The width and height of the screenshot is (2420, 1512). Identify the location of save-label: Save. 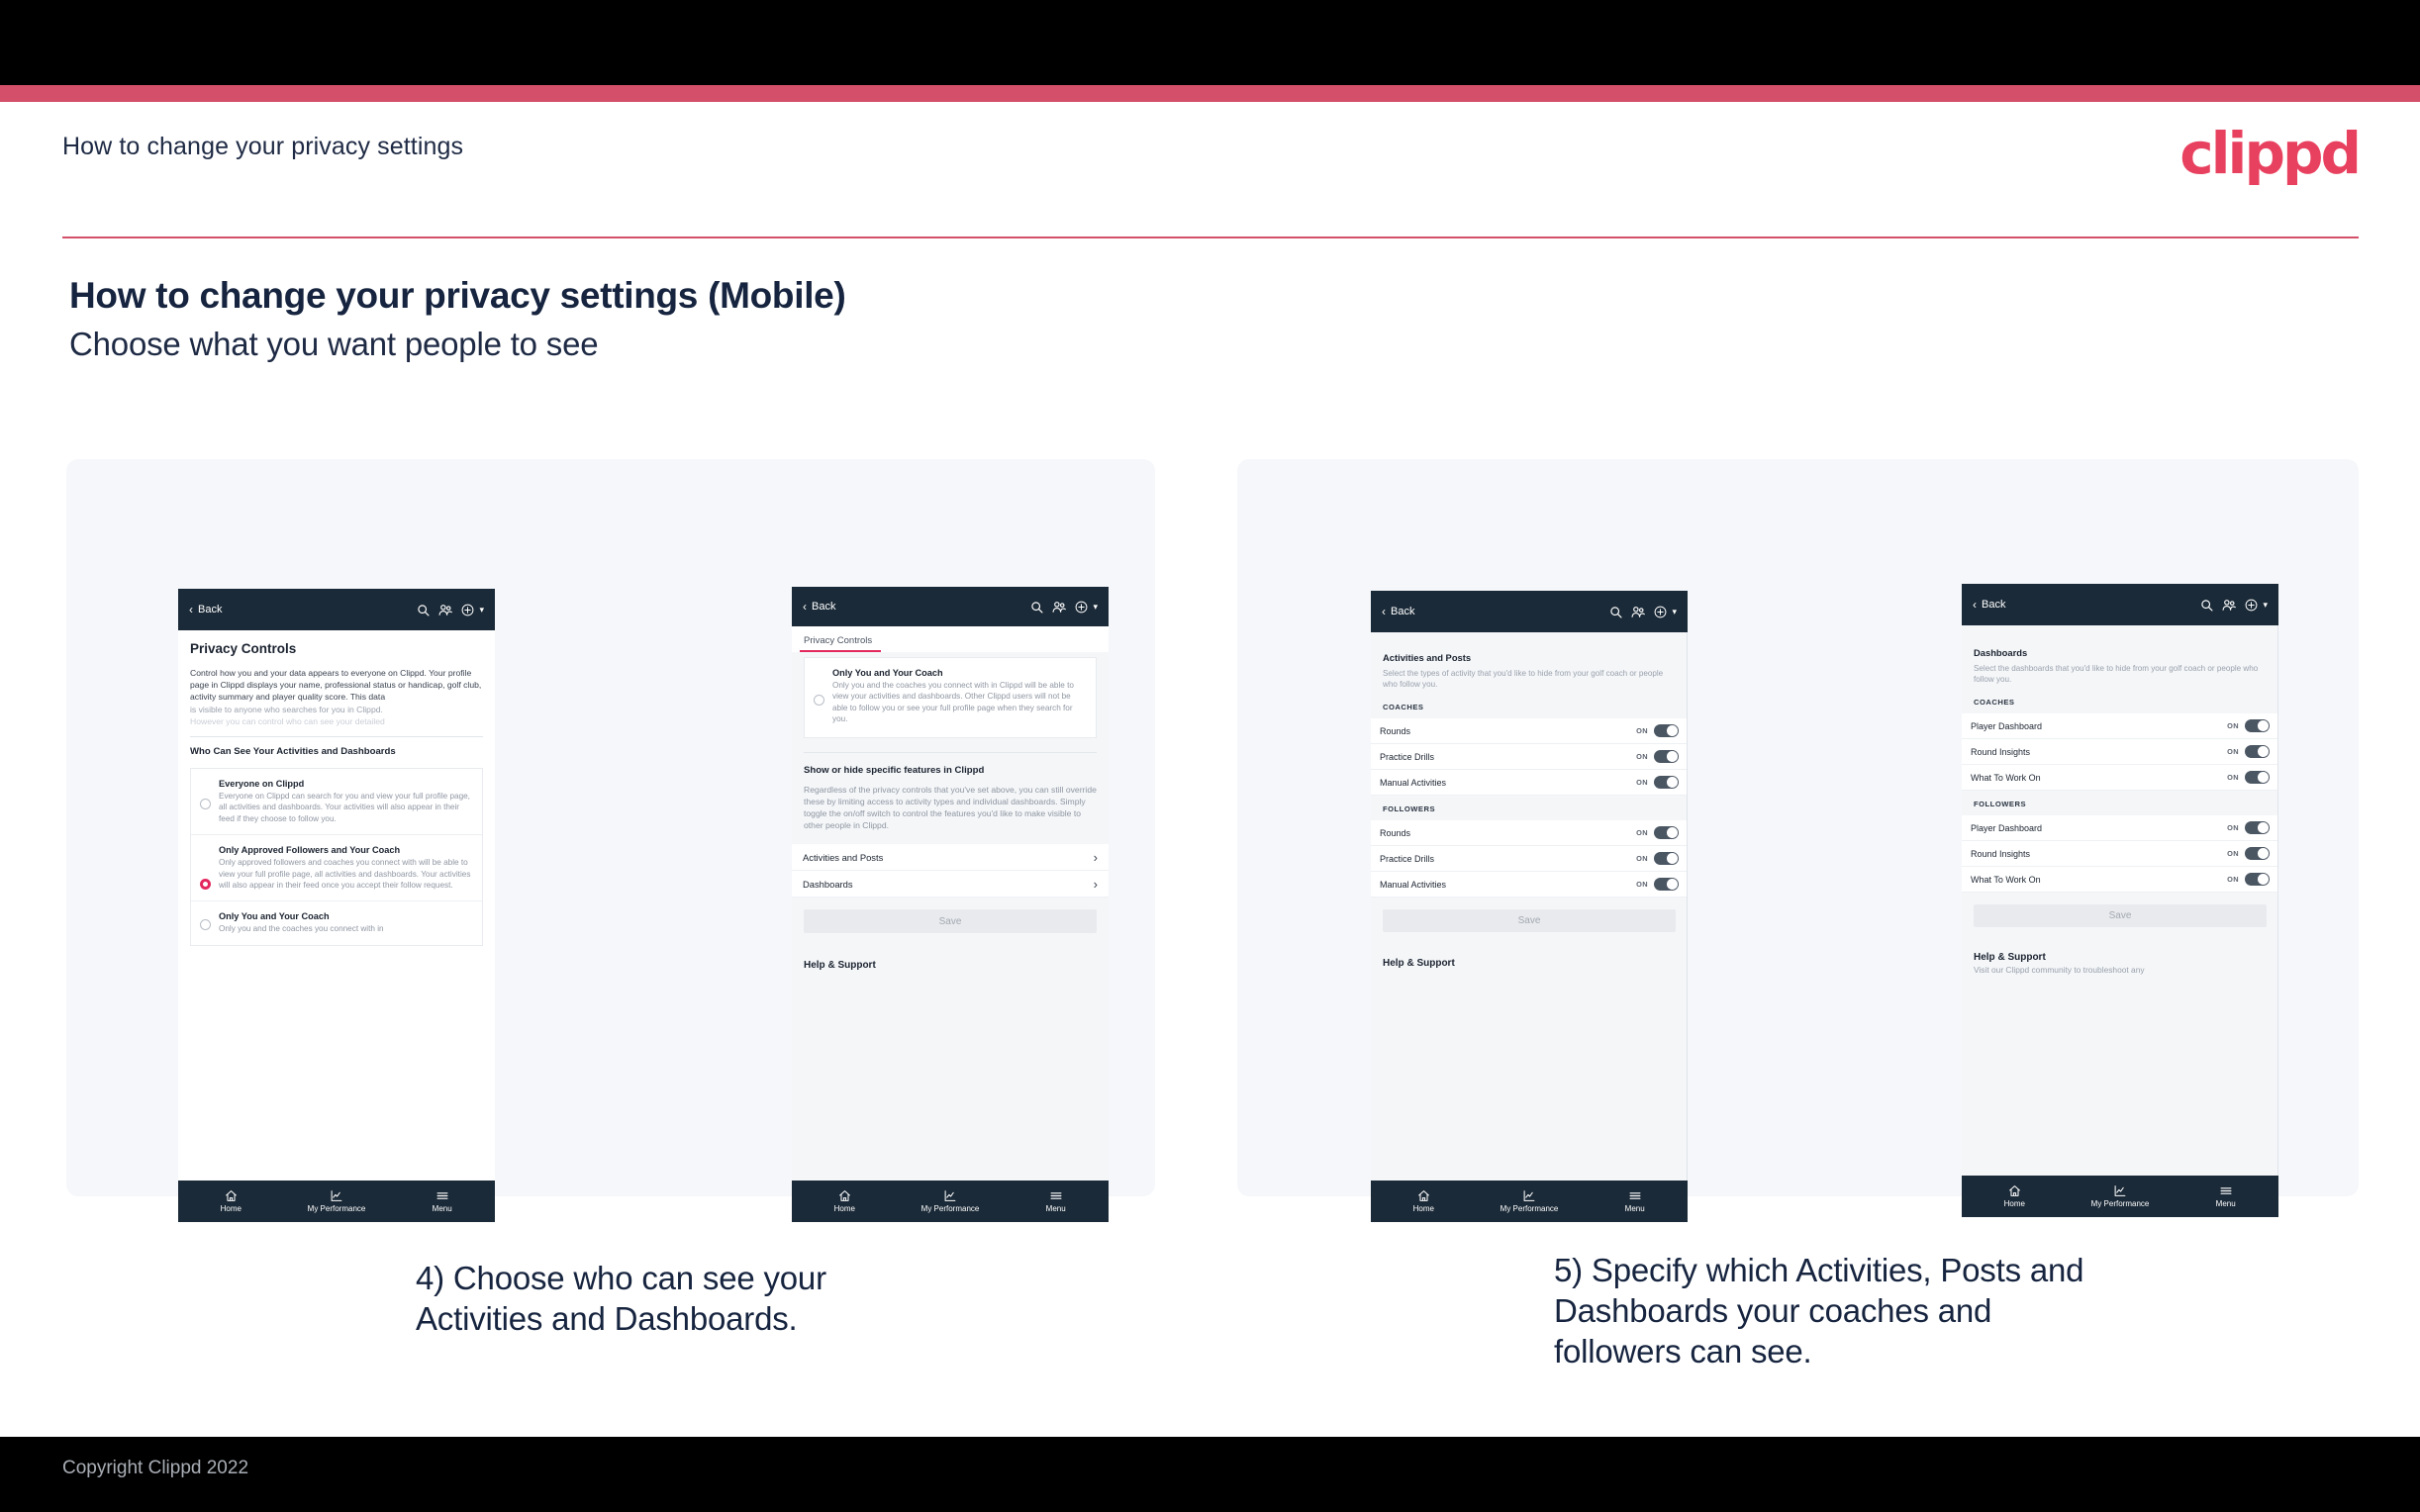
(950, 921).